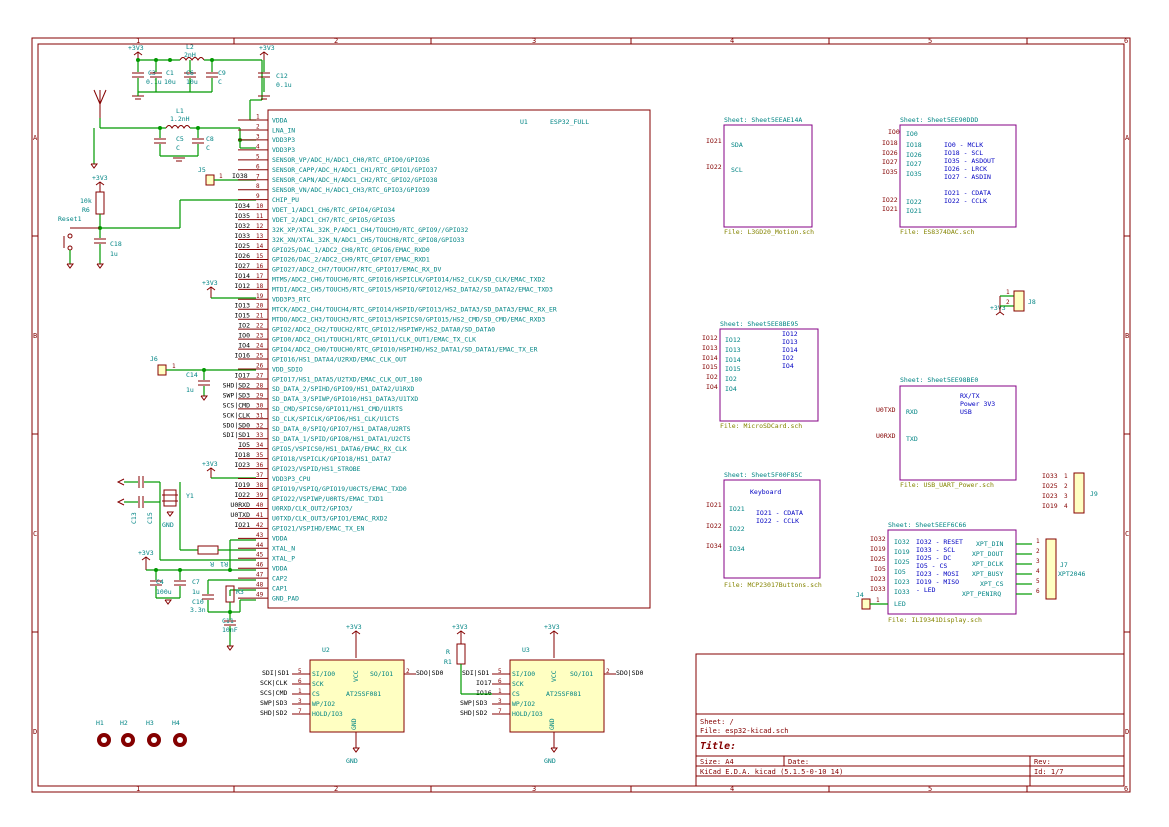  What do you see at coordinates (1050, 486) in the screenshot?
I see `svg-text: IO25` at bounding box center [1050, 486].